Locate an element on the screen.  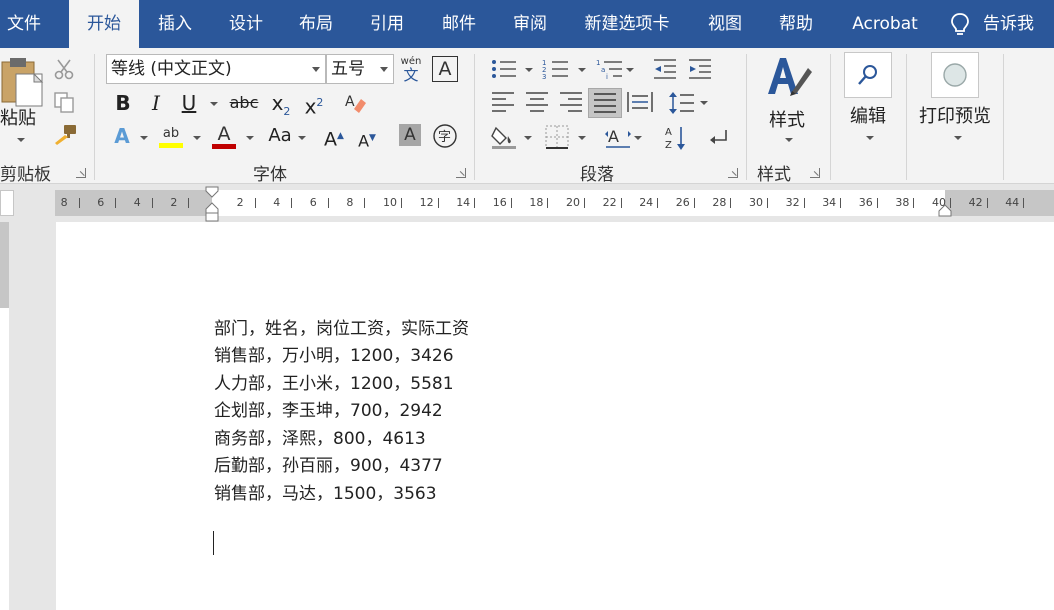
tab-help: 帮助 is located at coordinates (796, 24).